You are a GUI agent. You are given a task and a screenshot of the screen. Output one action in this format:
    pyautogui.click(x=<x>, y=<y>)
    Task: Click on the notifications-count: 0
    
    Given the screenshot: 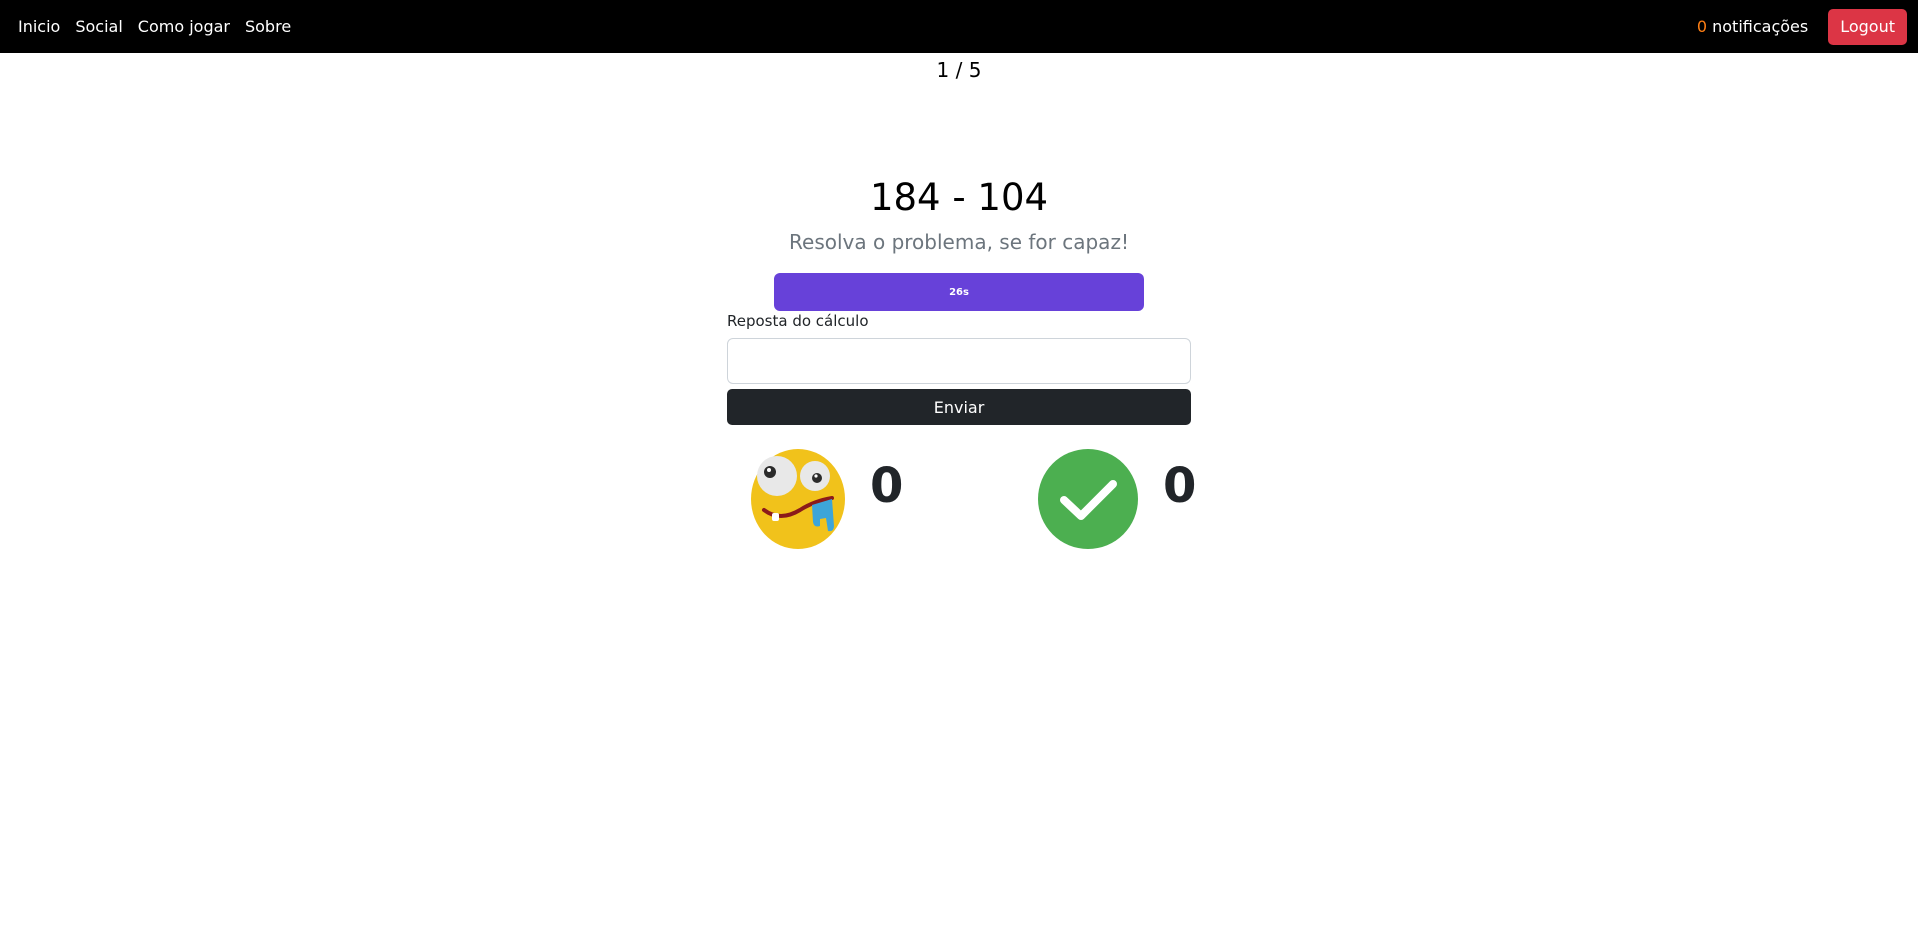 What is the action you would take?
    pyautogui.click(x=1702, y=26)
    